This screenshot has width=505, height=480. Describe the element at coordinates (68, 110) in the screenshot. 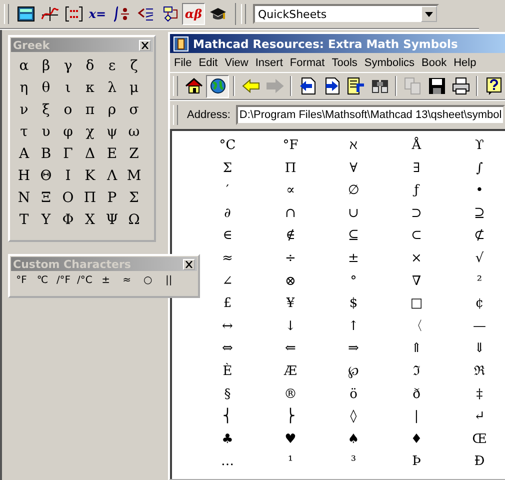

I see `greek-symbol-button: ο` at that location.